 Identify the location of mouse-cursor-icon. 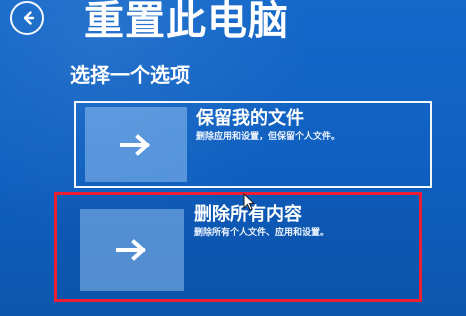
(249, 202).